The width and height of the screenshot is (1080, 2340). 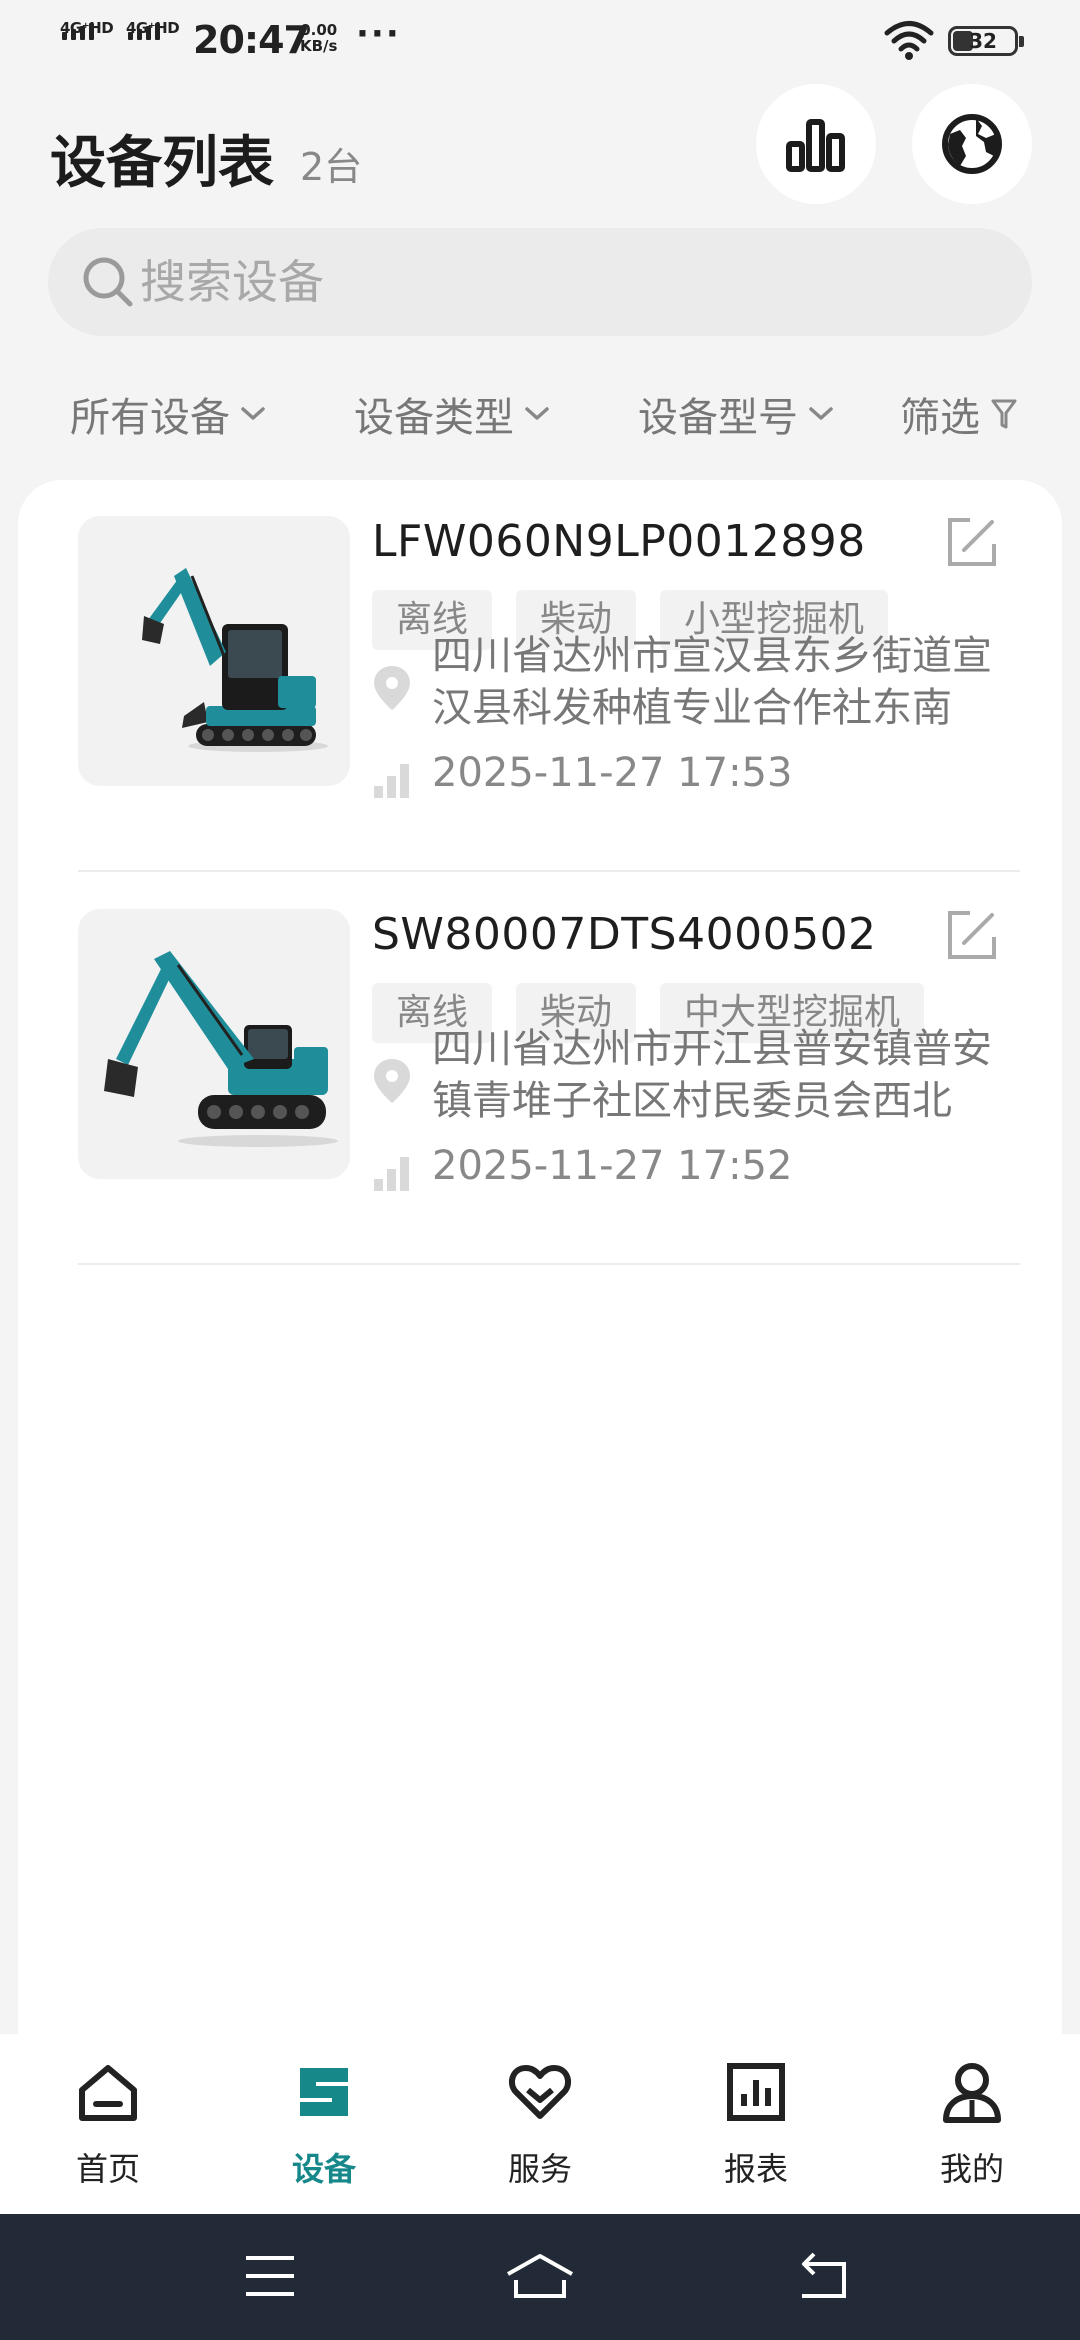 I want to click on mini-excavator-image, so click(x=235, y=660).